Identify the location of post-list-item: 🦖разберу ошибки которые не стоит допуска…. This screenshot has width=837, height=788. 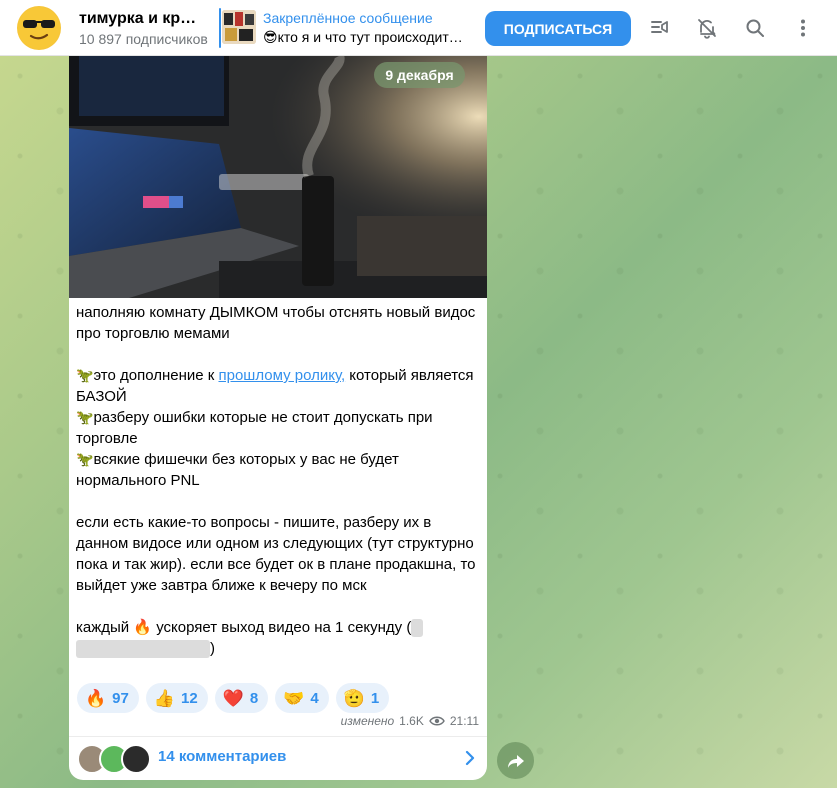
(254, 428).